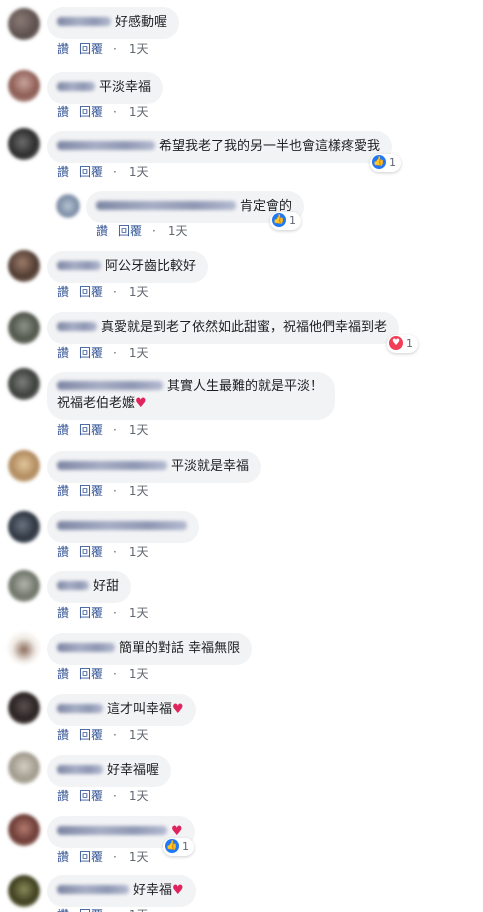 The image size is (483, 912). I want to click on comment-bubble: 希望我老了我的另一半也會這樣疼愛我, so click(220, 147).